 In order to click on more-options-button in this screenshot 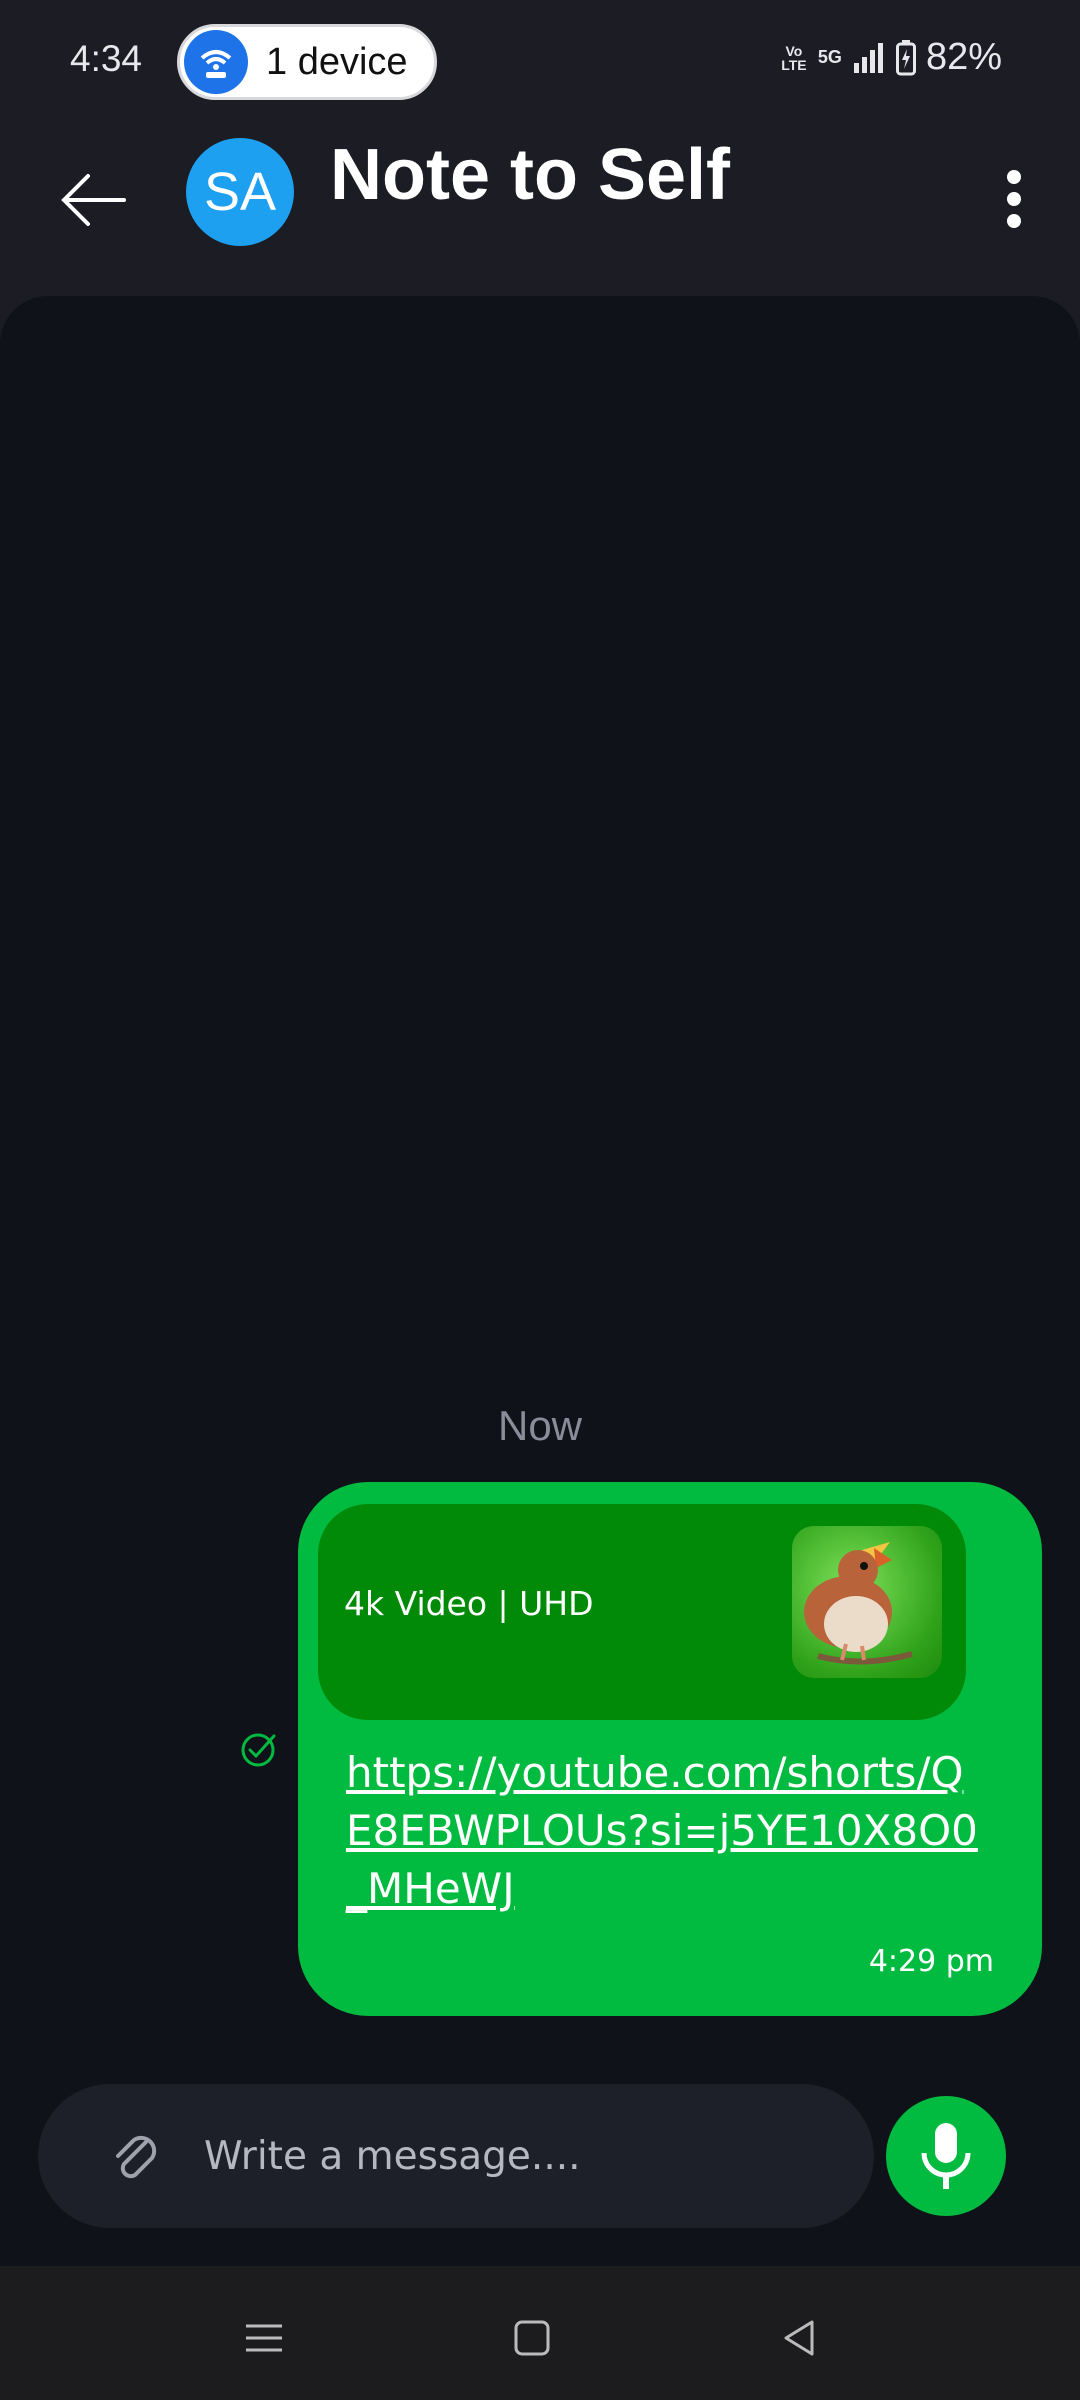, I will do `click(1014, 199)`.